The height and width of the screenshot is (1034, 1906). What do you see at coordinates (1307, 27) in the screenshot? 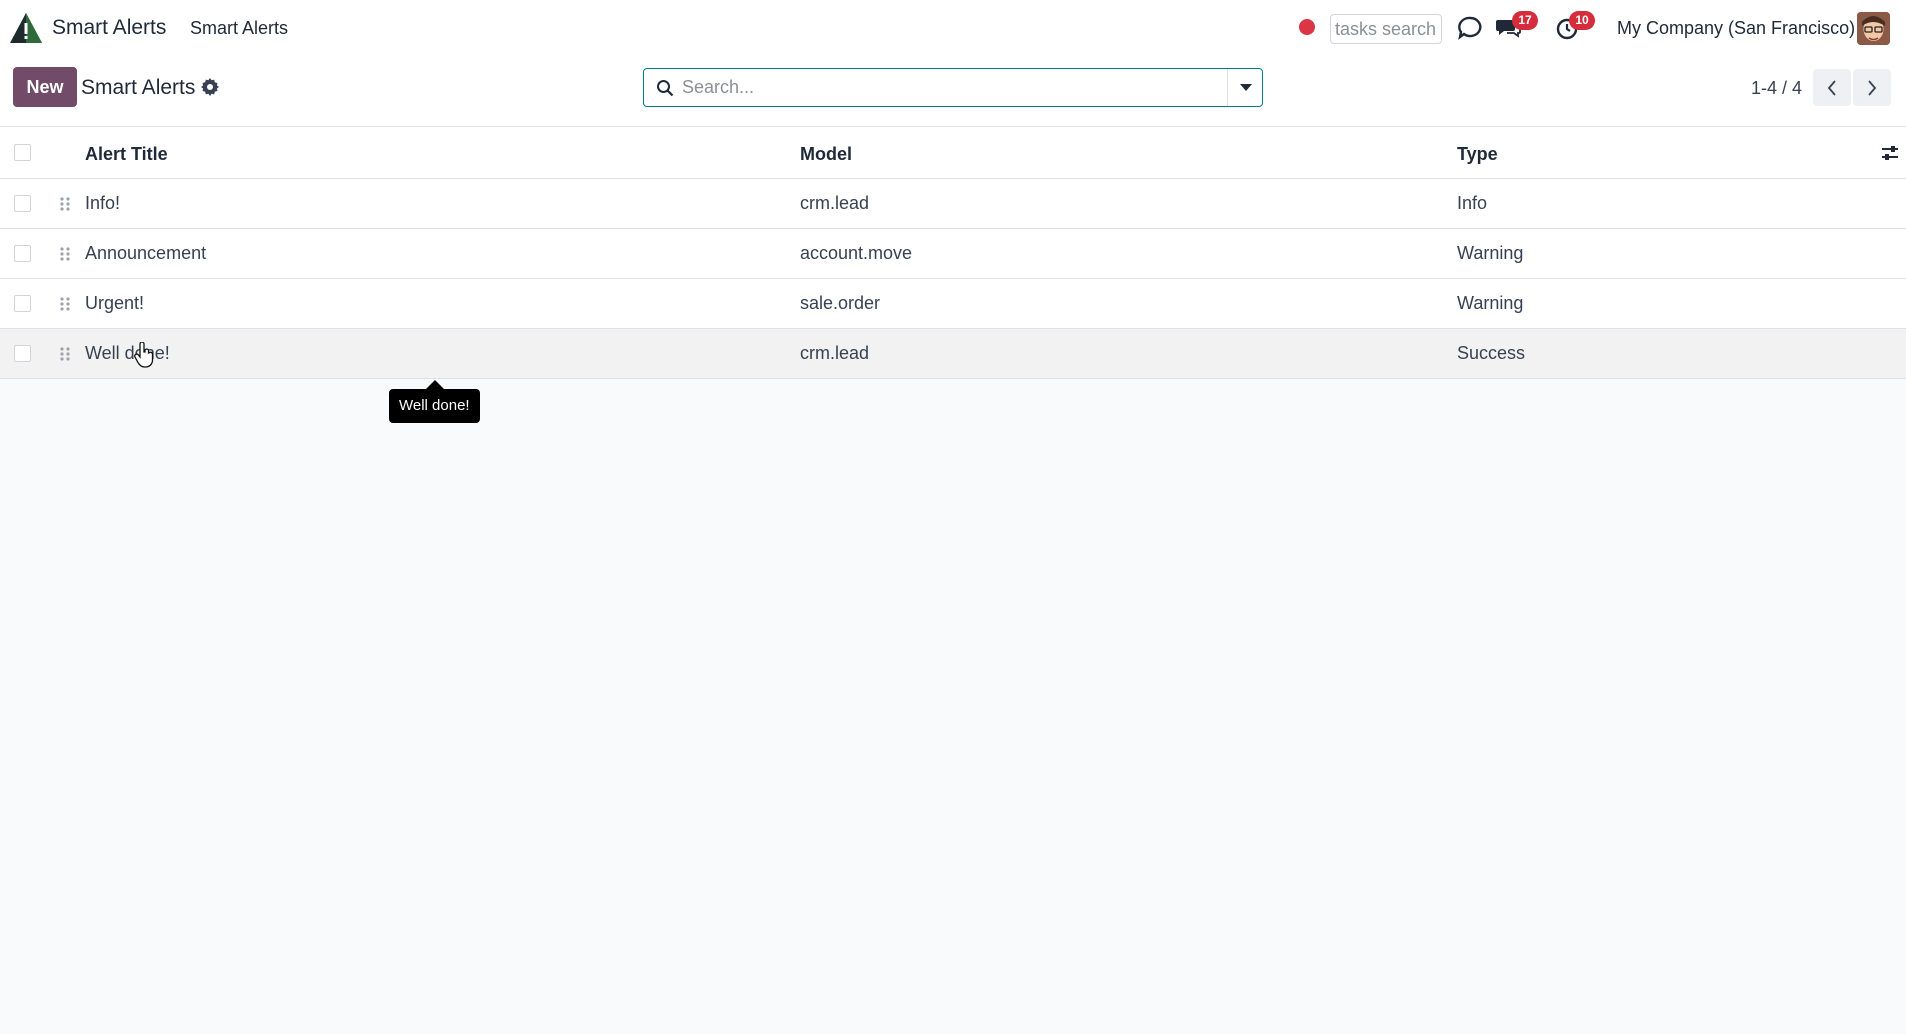
I see `recording-indicator-icon` at bounding box center [1307, 27].